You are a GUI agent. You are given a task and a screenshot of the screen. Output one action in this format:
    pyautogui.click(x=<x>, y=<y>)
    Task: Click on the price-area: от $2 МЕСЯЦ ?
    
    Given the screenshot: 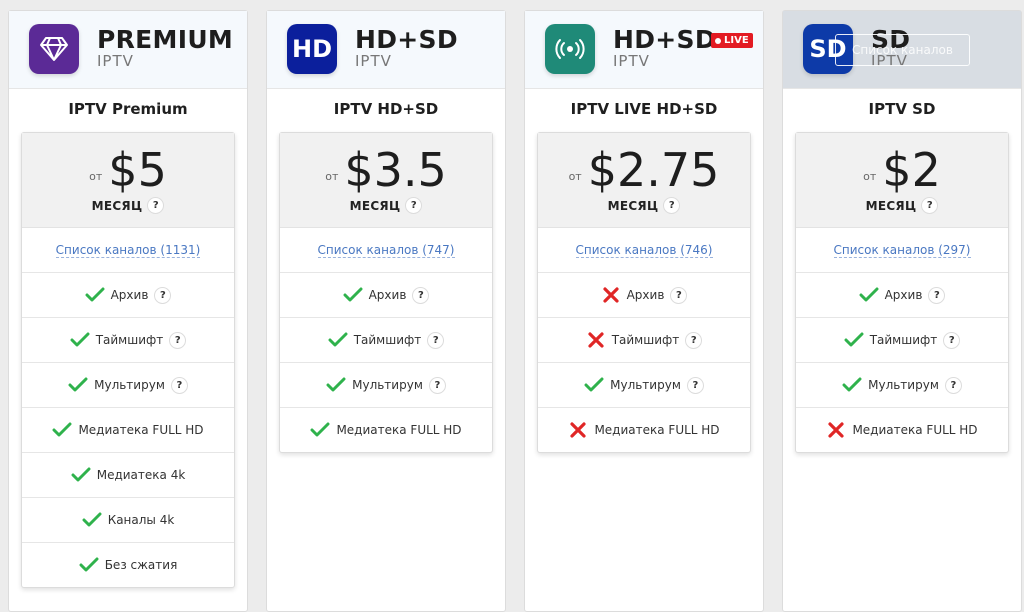 What is the action you would take?
    pyautogui.click(x=902, y=180)
    